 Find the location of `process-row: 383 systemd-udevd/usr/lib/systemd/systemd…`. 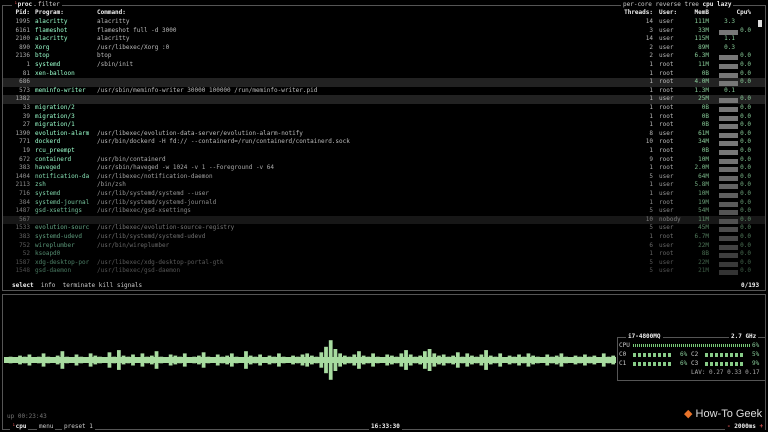

process-row: 383 systemd-udevd/usr/lib/systemd/systemd… is located at coordinates (384, 237).